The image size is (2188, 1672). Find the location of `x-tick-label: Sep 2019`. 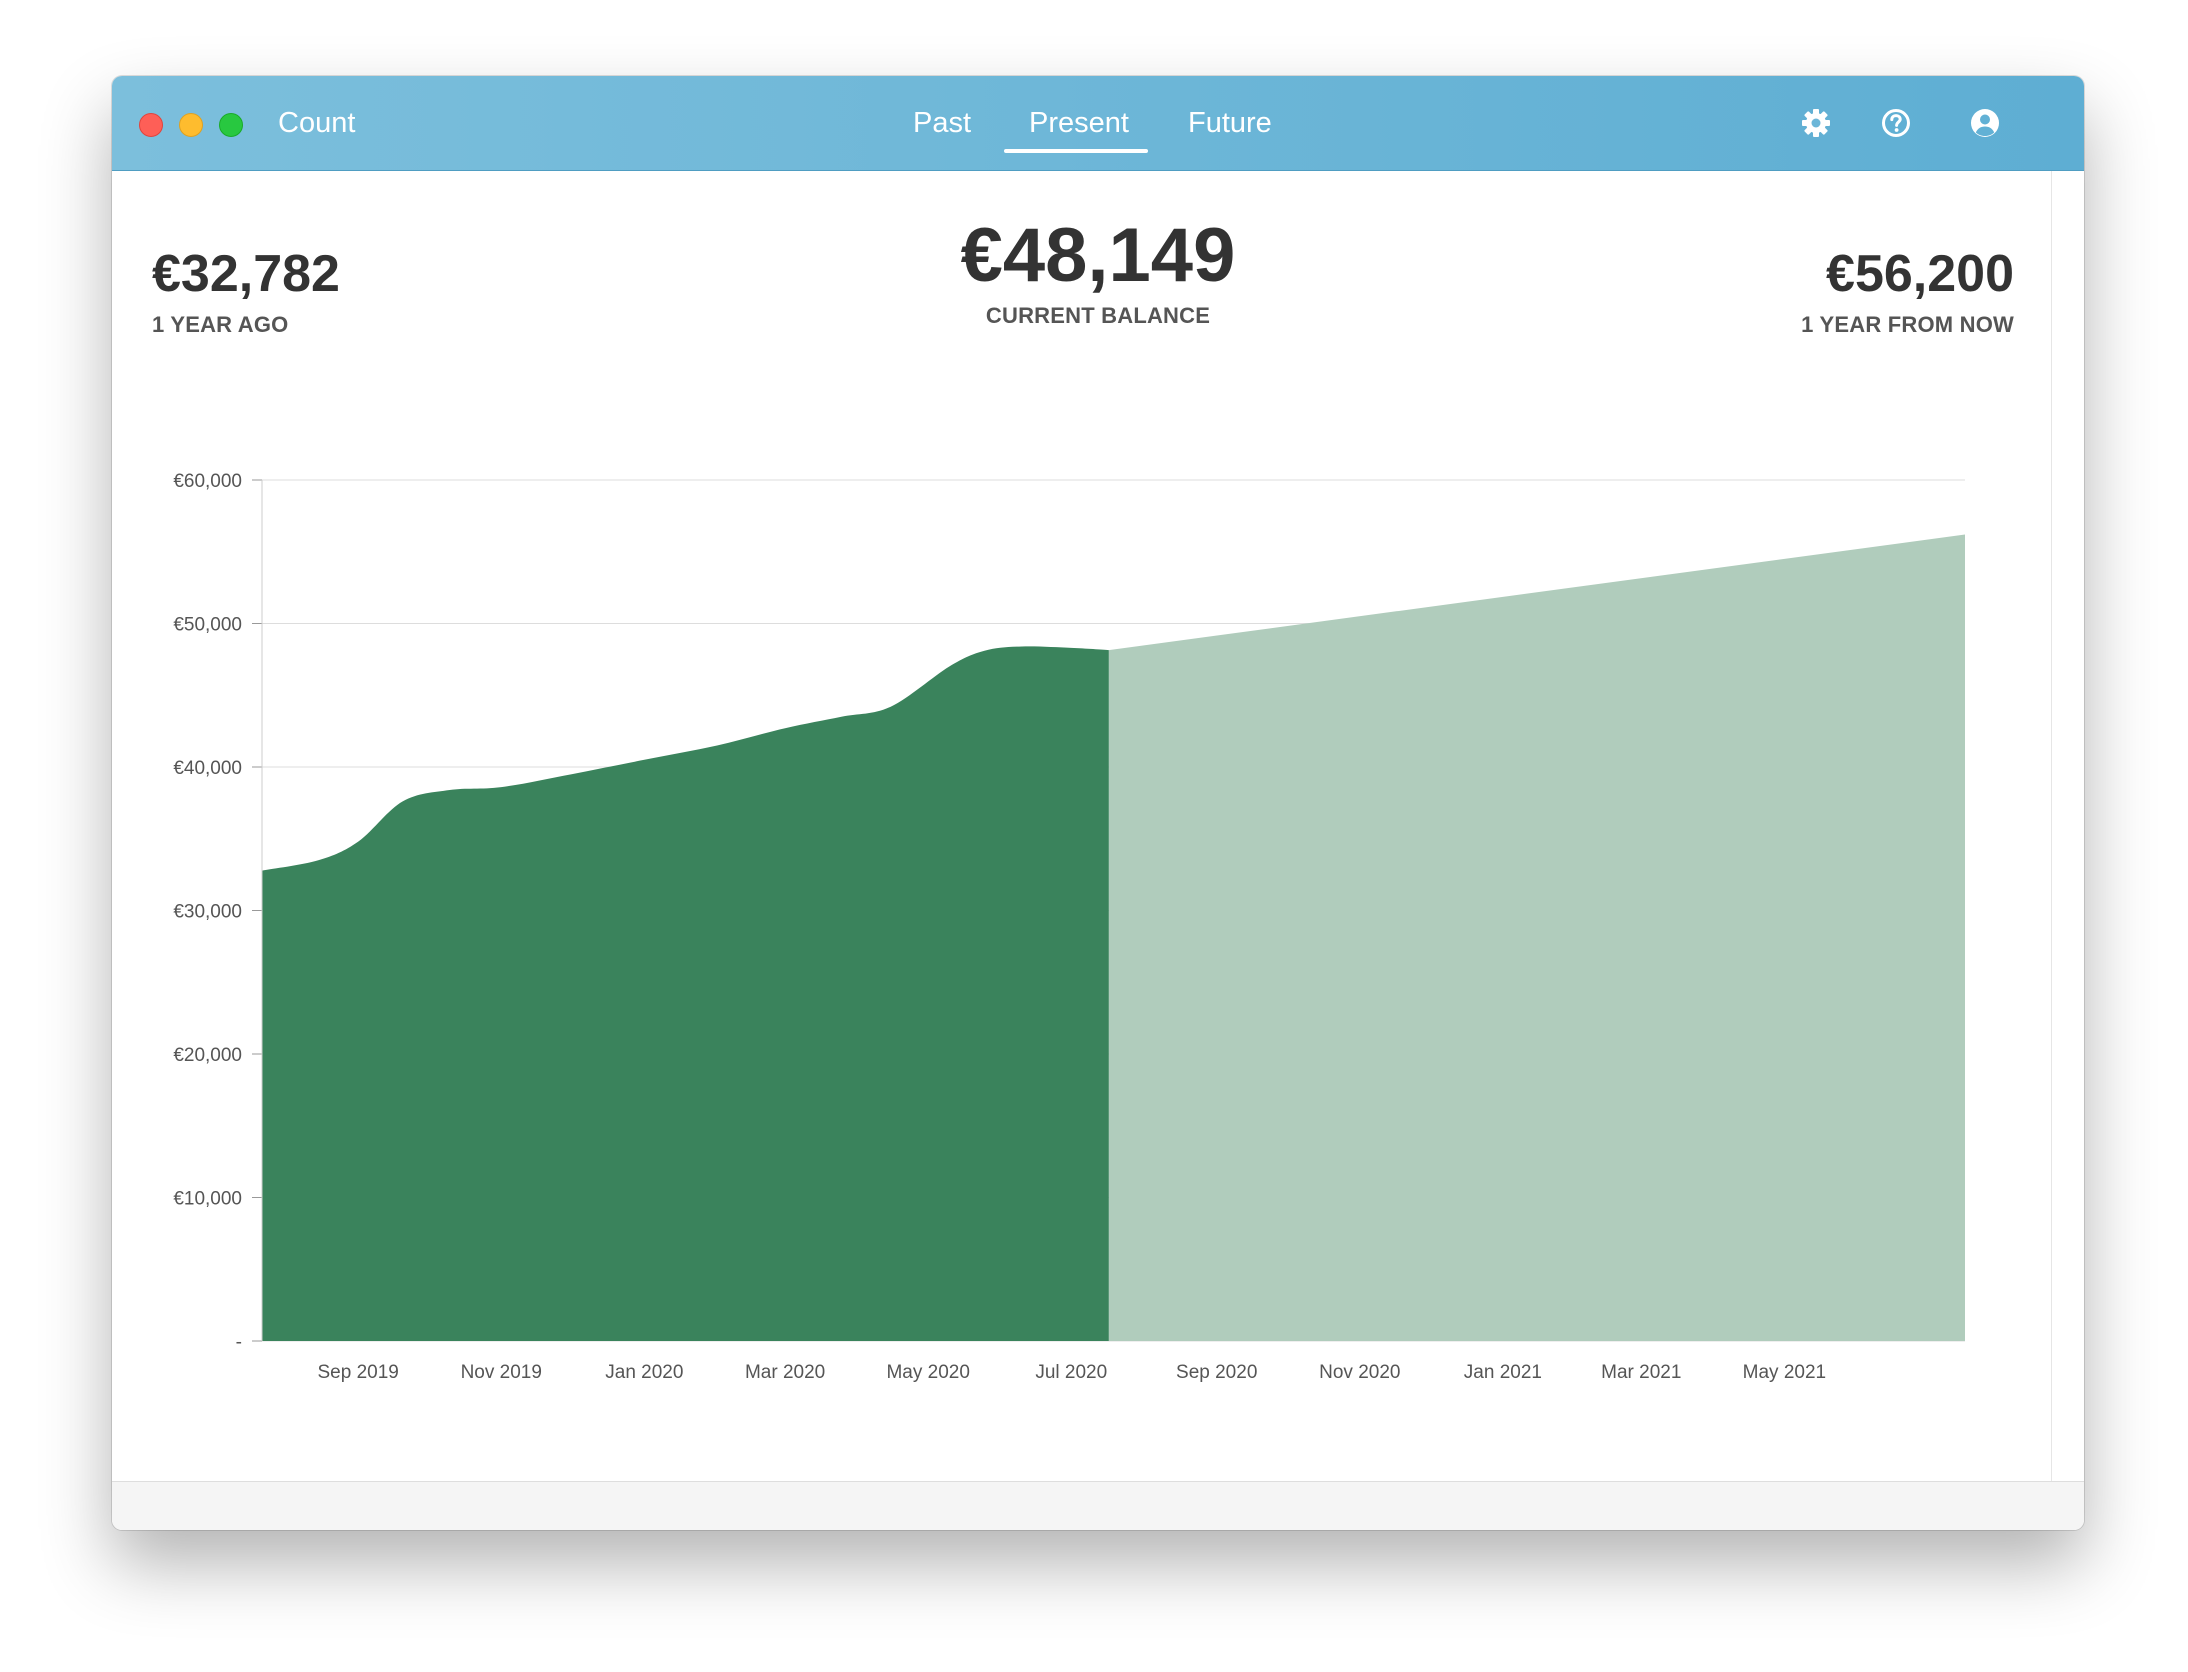

x-tick-label: Sep 2019 is located at coordinates (357, 1372).